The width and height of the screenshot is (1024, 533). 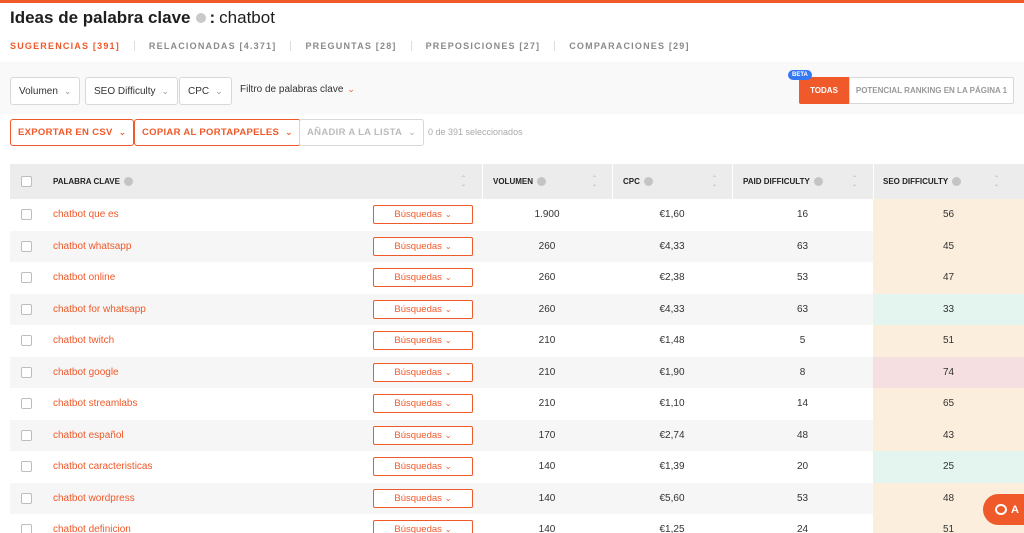 What do you see at coordinates (99, 310) in the screenshot?
I see `keyword-link: chatbot for whatsapp` at bounding box center [99, 310].